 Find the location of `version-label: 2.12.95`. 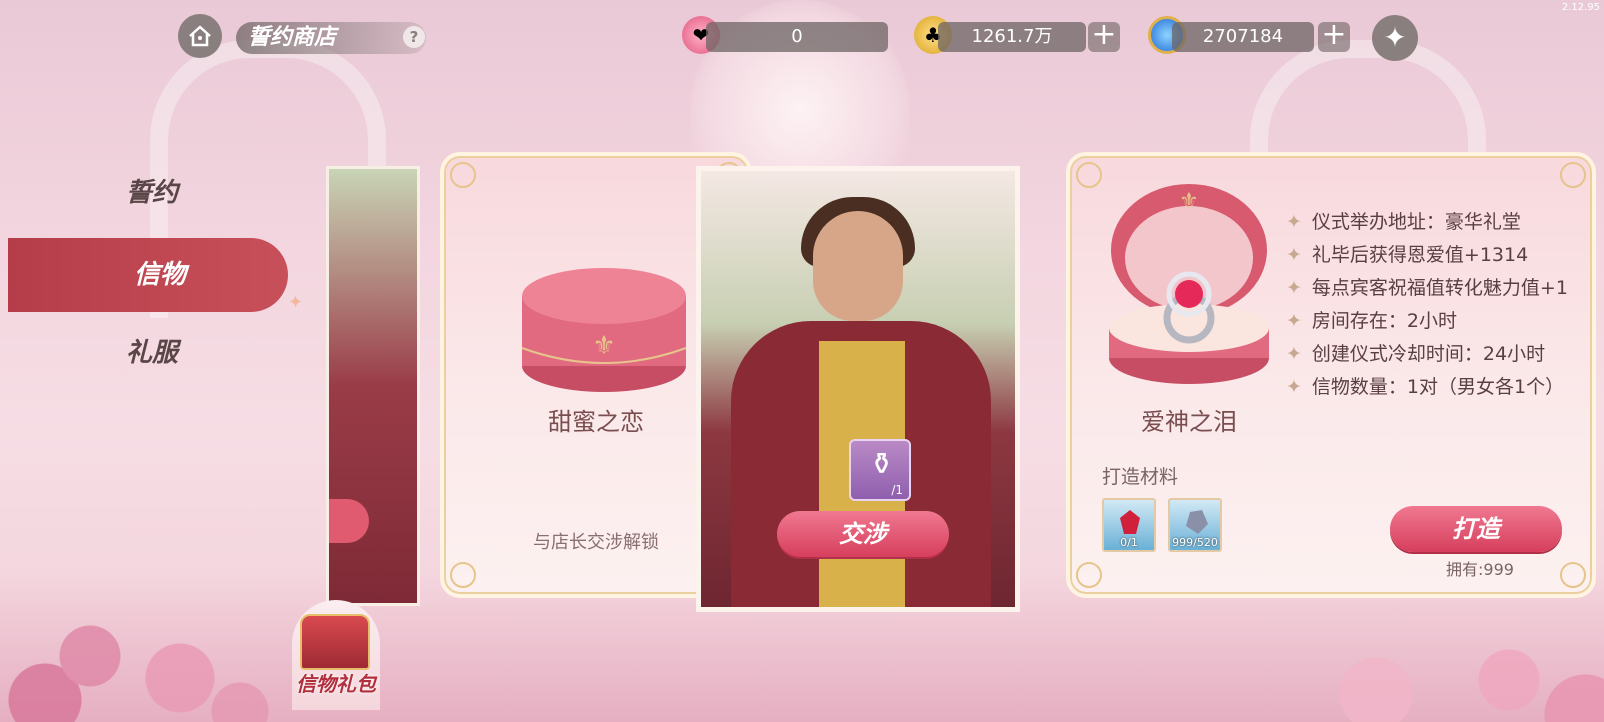

version-label: 2.12.95 is located at coordinates (1580, 7).